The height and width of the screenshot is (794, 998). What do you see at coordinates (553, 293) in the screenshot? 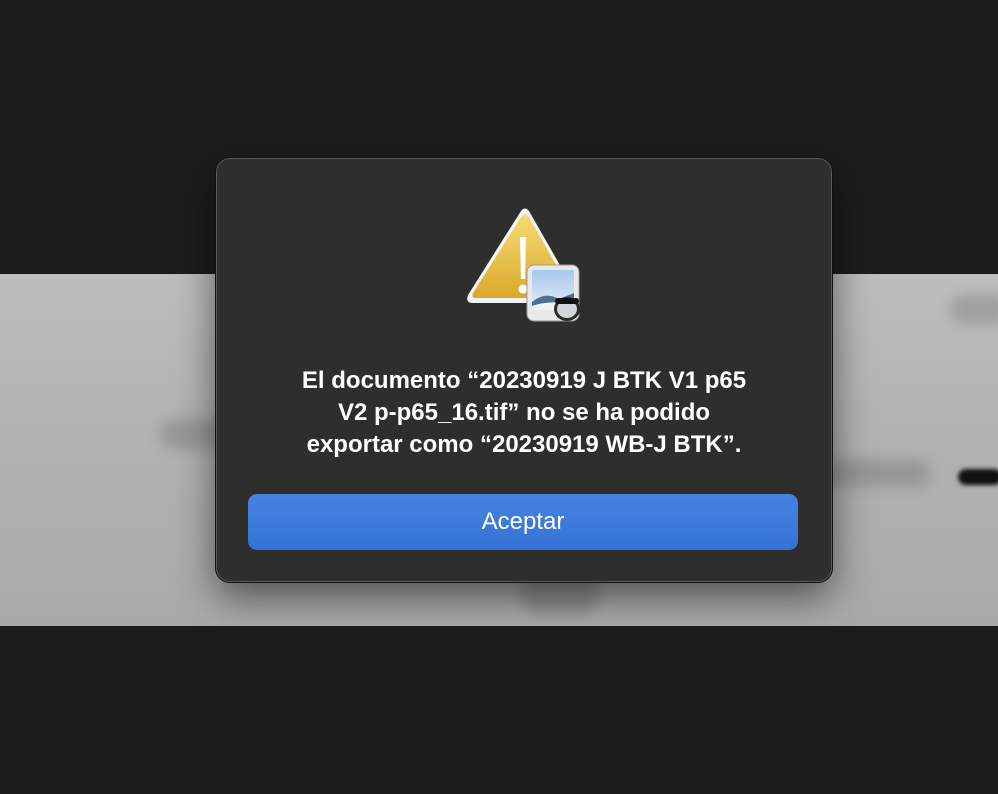
I see `preview-app-icon` at bounding box center [553, 293].